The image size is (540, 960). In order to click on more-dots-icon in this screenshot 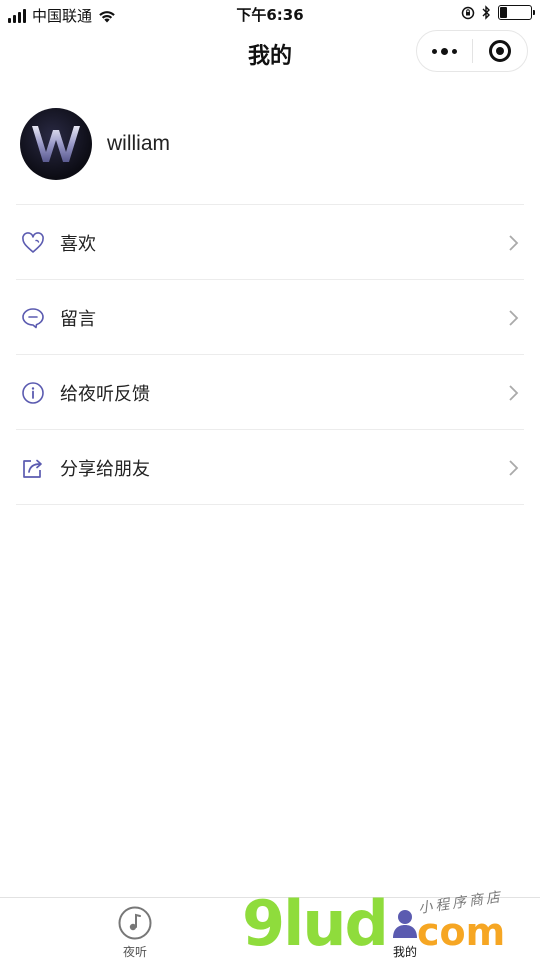, I will do `click(444, 51)`.